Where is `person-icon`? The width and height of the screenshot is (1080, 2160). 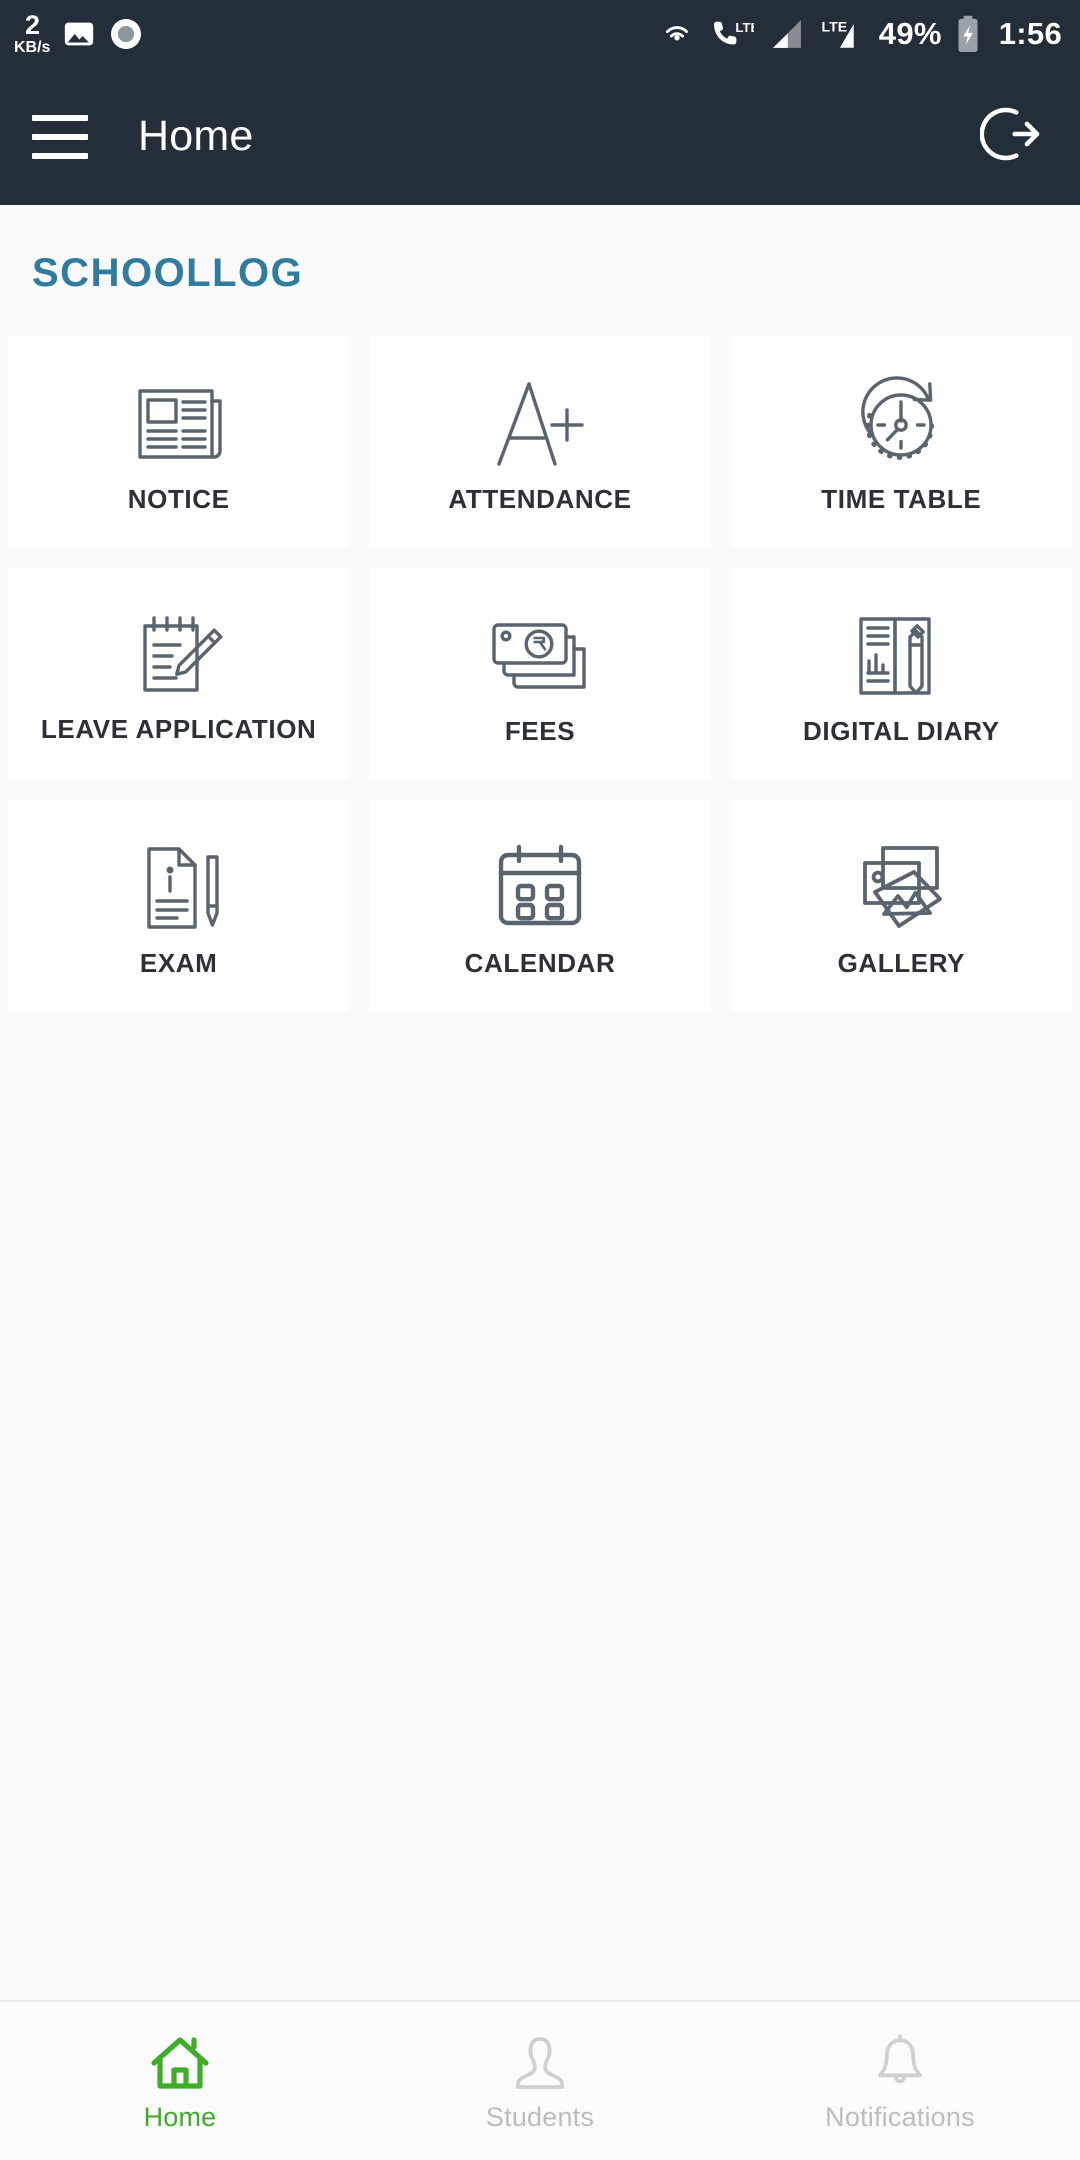 person-icon is located at coordinates (540, 2061).